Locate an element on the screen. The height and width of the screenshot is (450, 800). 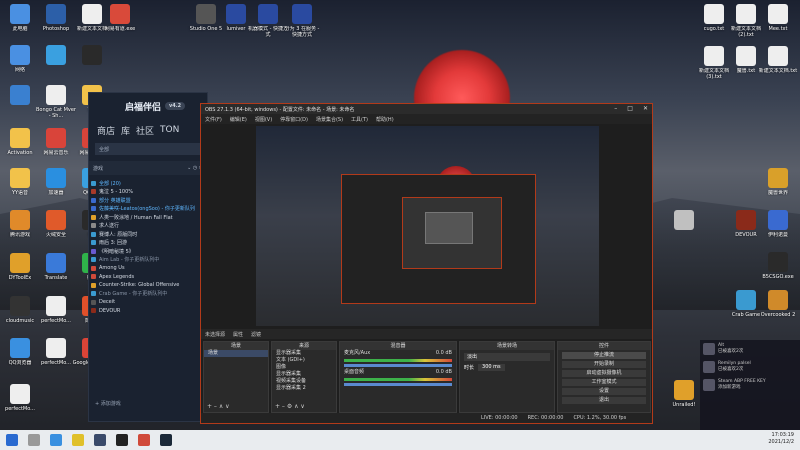
control-button: 设置 is located at coordinates (604, 391).